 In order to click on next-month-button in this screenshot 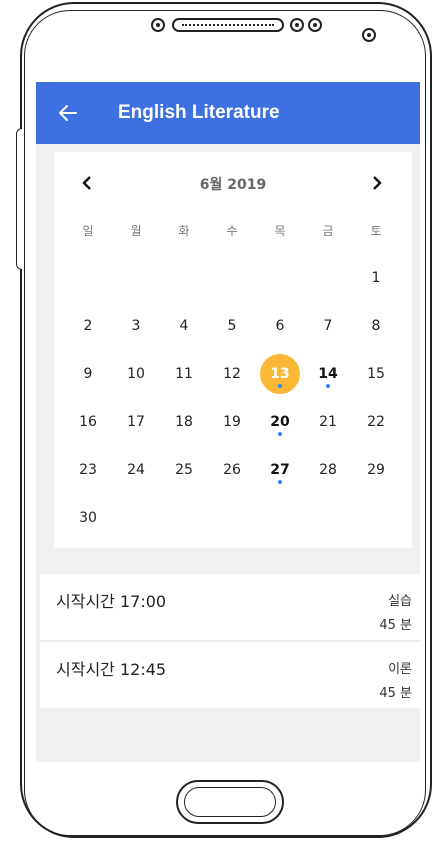, I will do `click(377, 183)`.